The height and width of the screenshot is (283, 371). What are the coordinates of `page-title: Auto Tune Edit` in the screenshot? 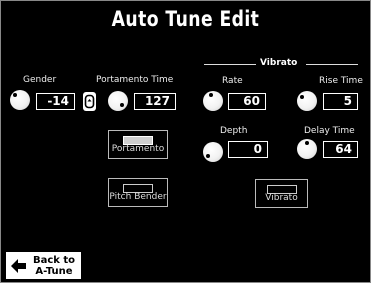 It's located at (185, 19).